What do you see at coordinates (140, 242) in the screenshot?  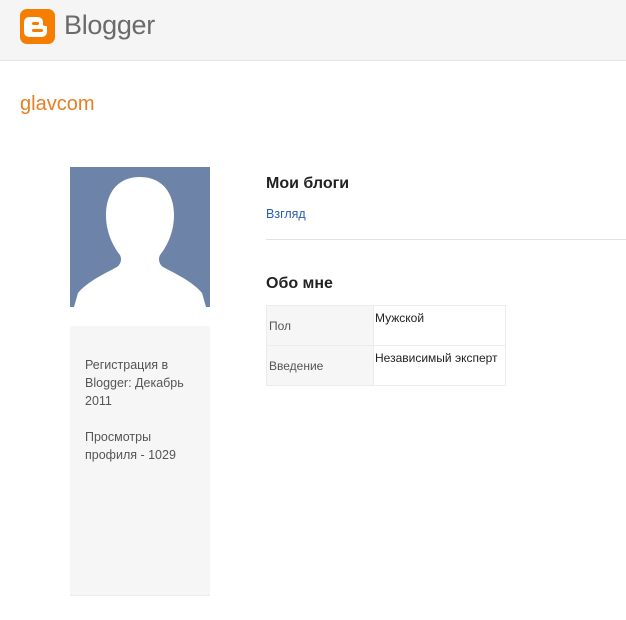 I see `default-avatar-silhouette-icon` at bounding box center [140, 242].